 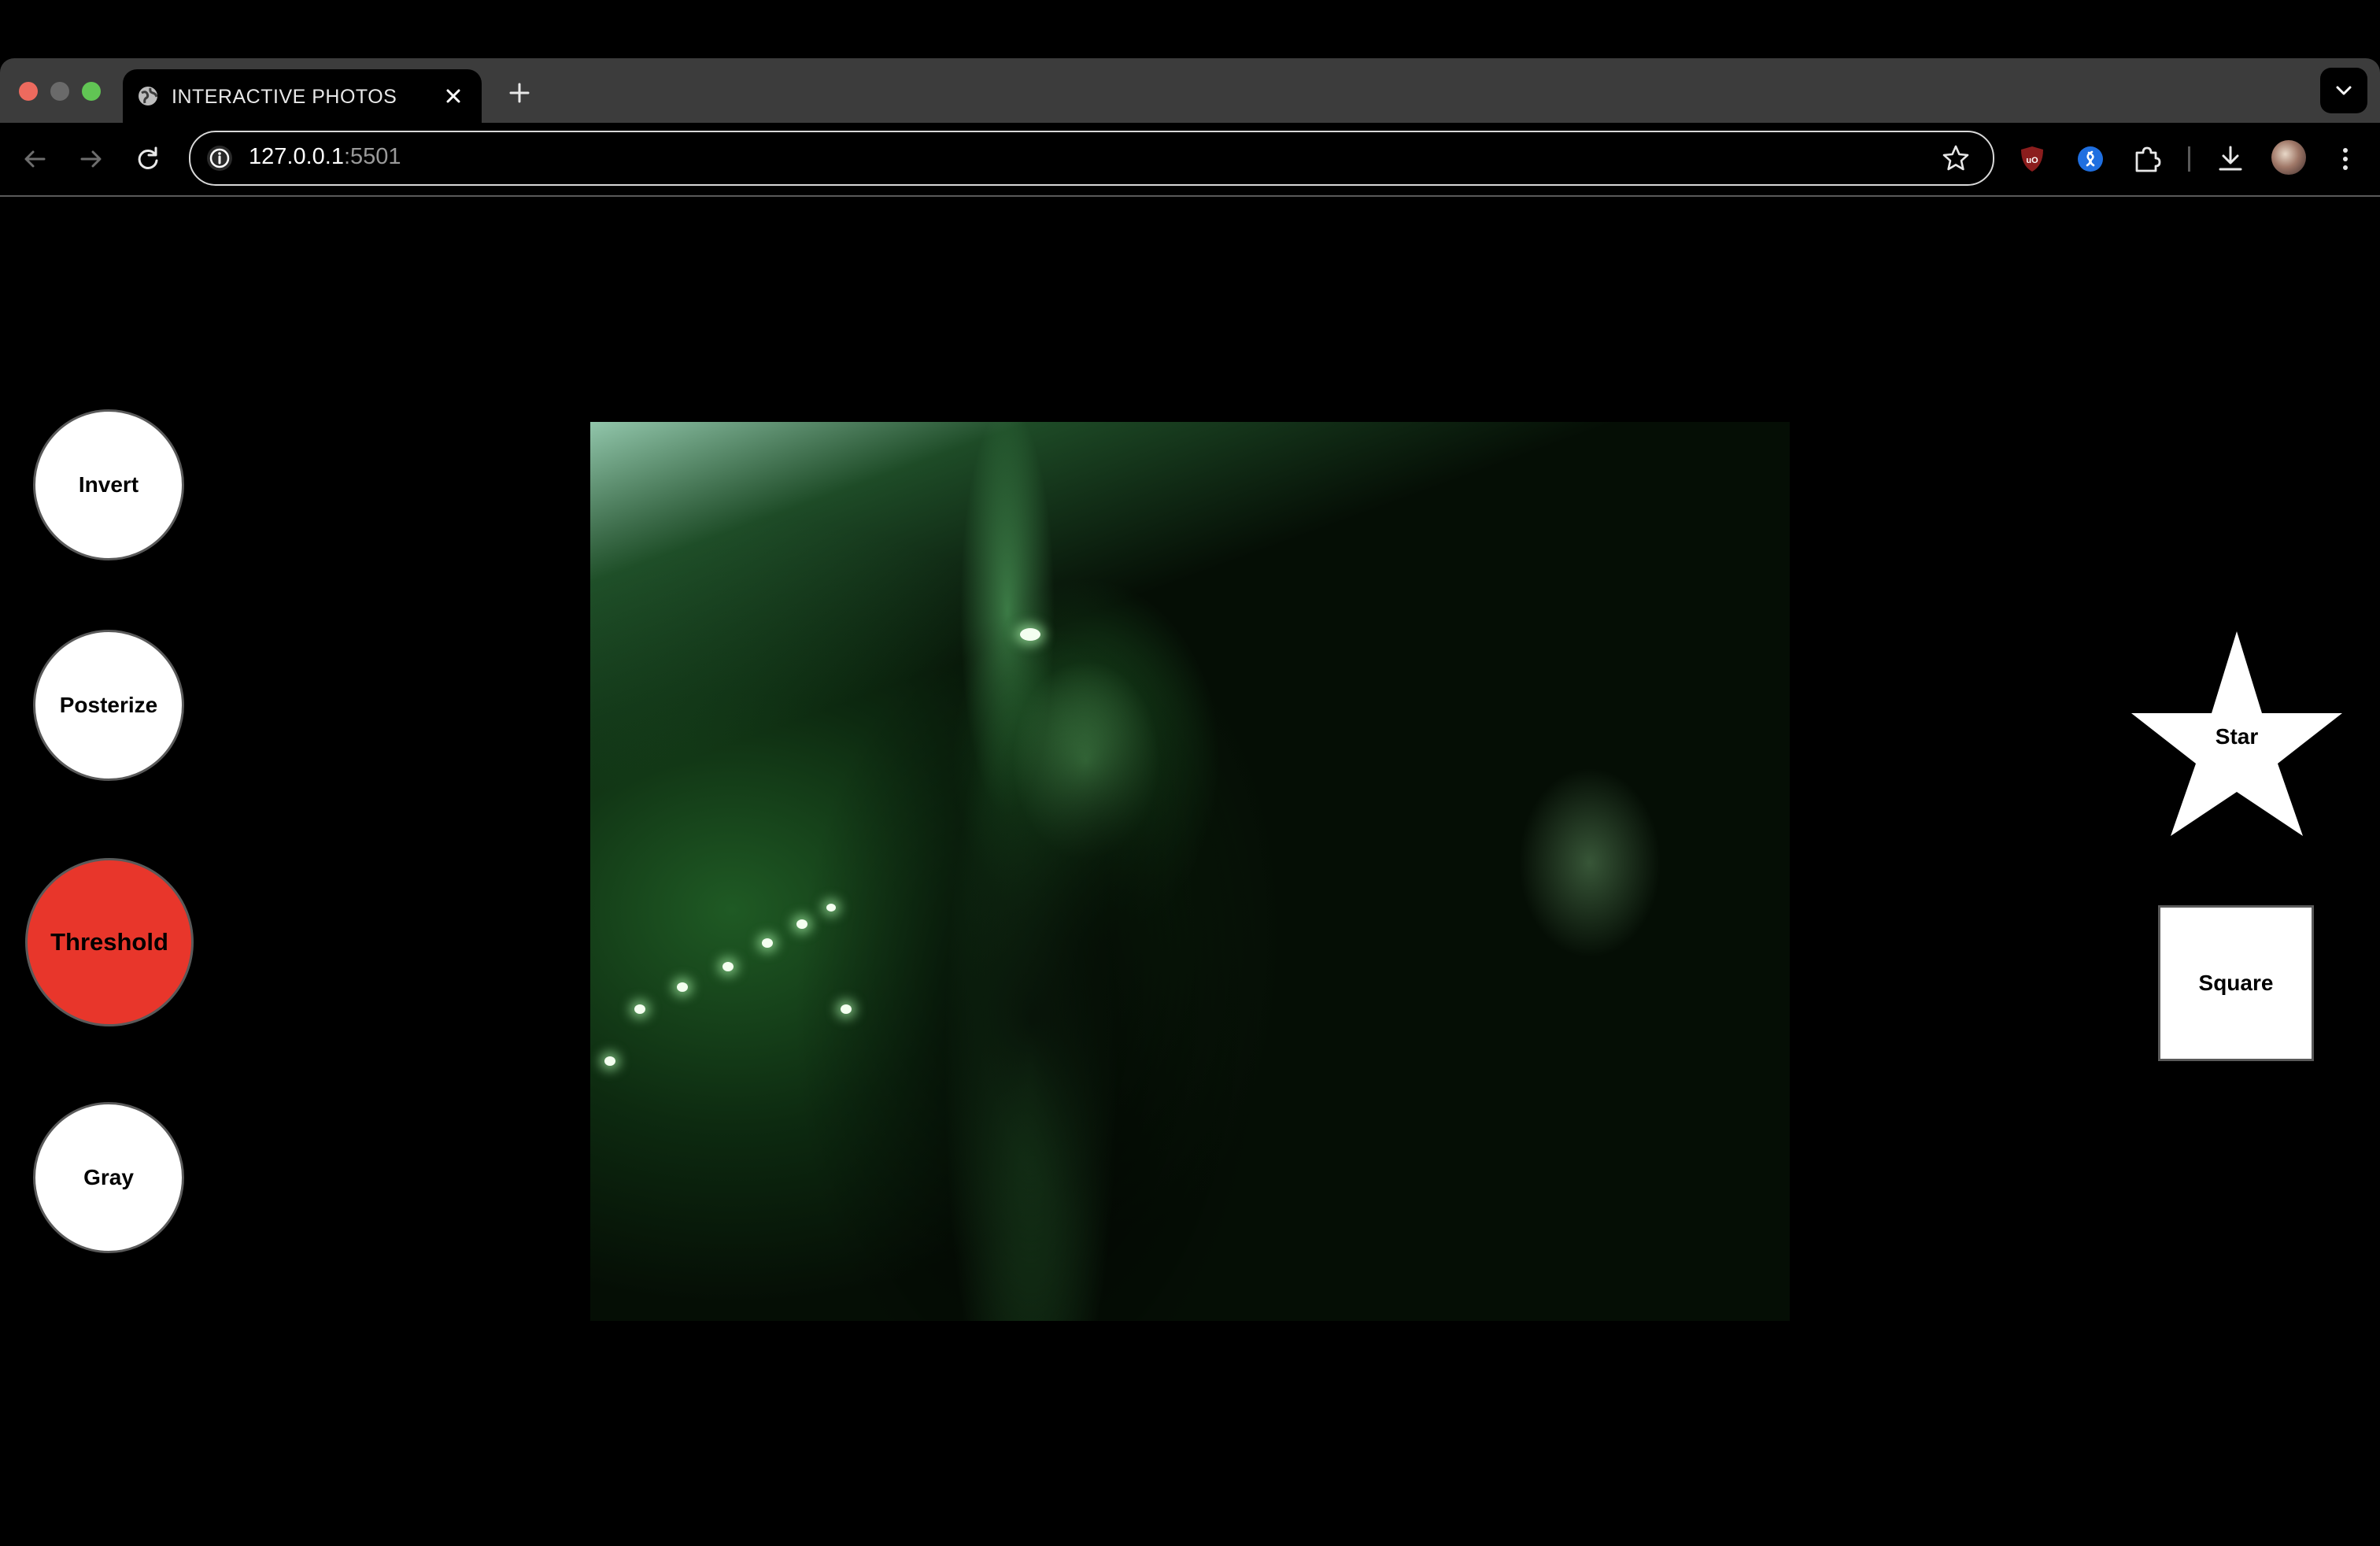 I want to click on gray-label: Gray, so click(x=108, y=1177).